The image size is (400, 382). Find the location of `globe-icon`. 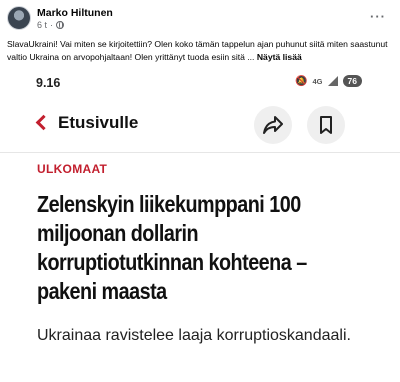

globe-icon is located at coordinates (60, 25).